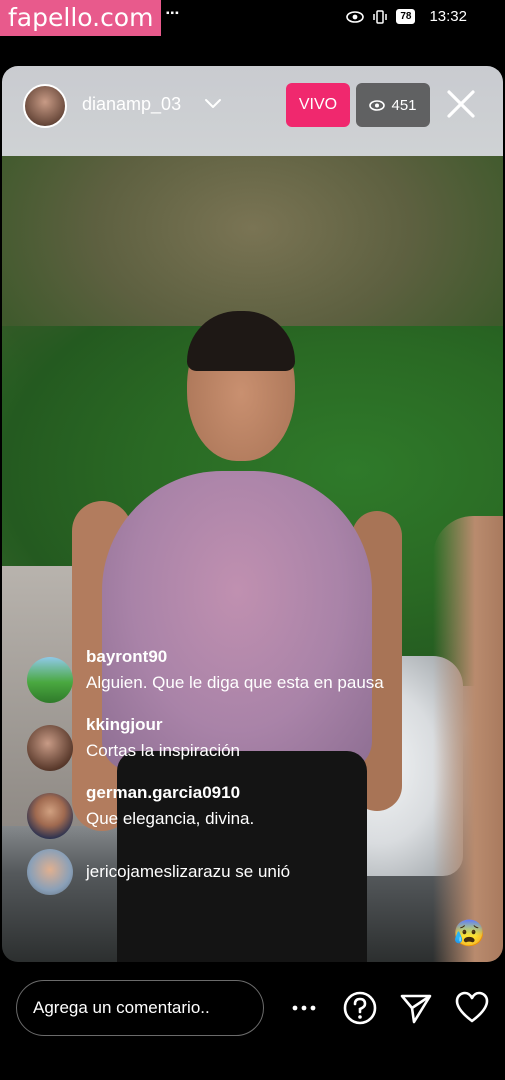 The height and width of the screenshot is (1080, 505). Describe the element at coordinates (360, 1008) in the screenshot. I see `question-icon` at that location.